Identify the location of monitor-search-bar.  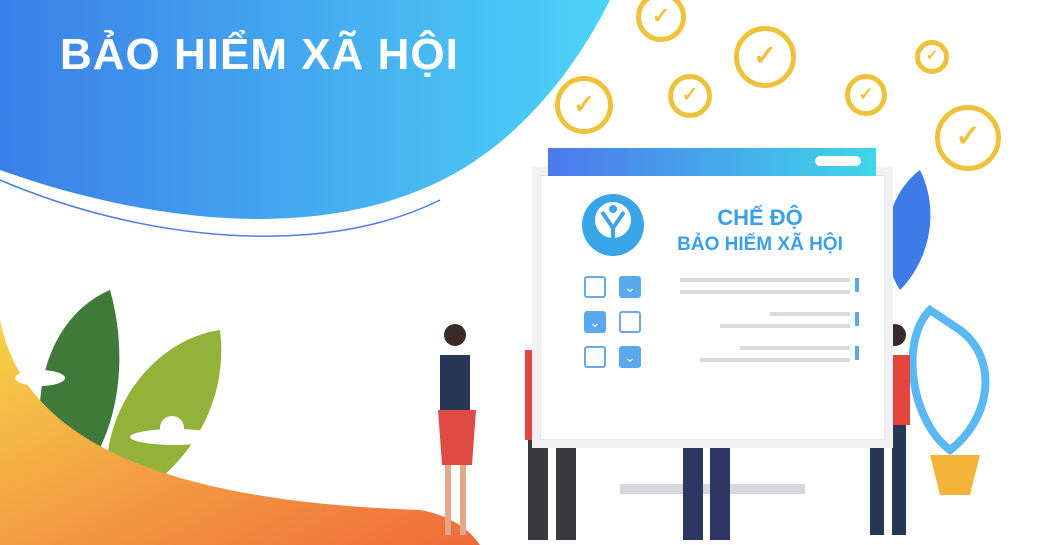
(838, 161).